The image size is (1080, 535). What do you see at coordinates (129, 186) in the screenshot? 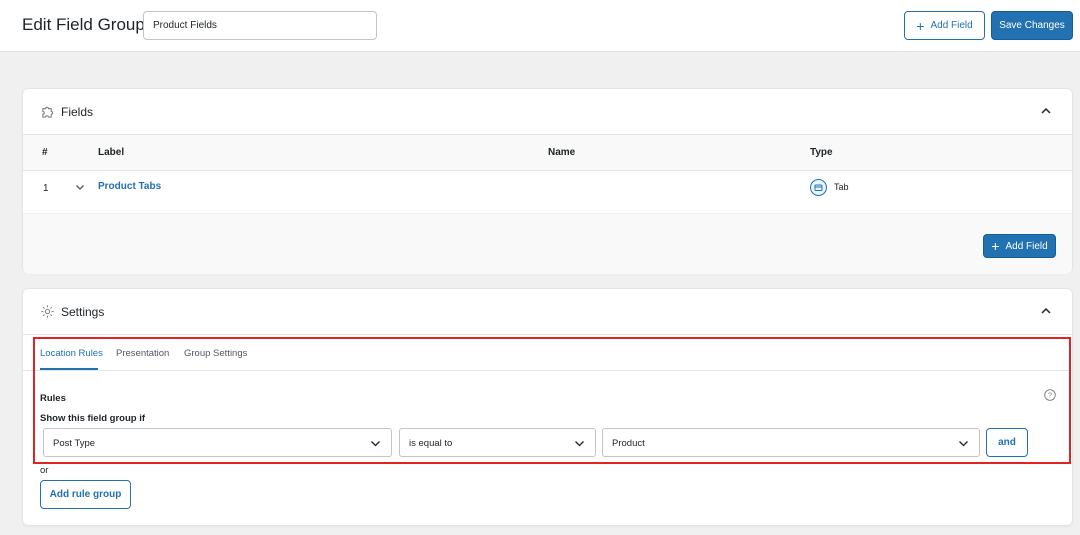
I see `field-label-link: Product Tabs` at bounding box center [129, 186].